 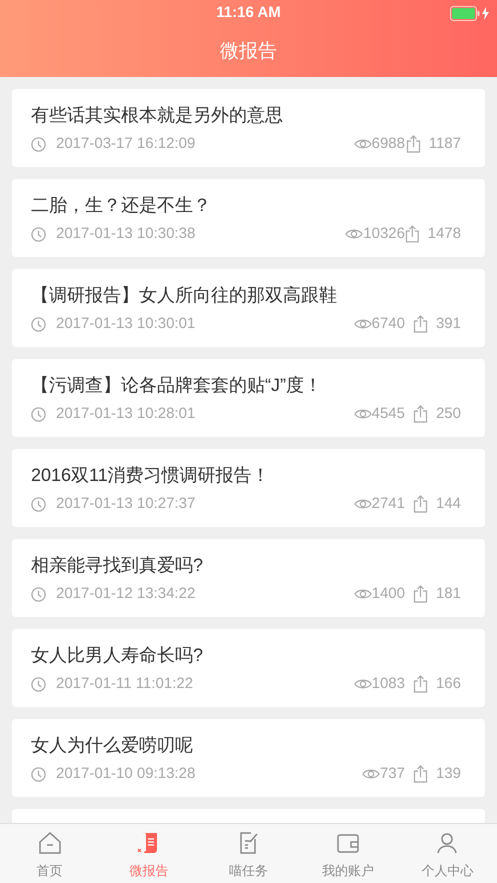 I want to click on report-title: 二胎，生？还是不生？, so click(x=121, y=205).